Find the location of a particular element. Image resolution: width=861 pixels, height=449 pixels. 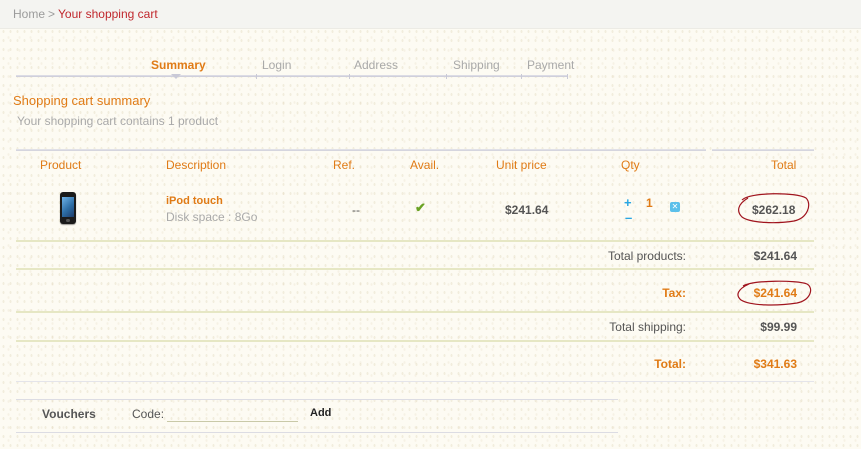

table-bottom-rule is located at coordinates (415, 381).